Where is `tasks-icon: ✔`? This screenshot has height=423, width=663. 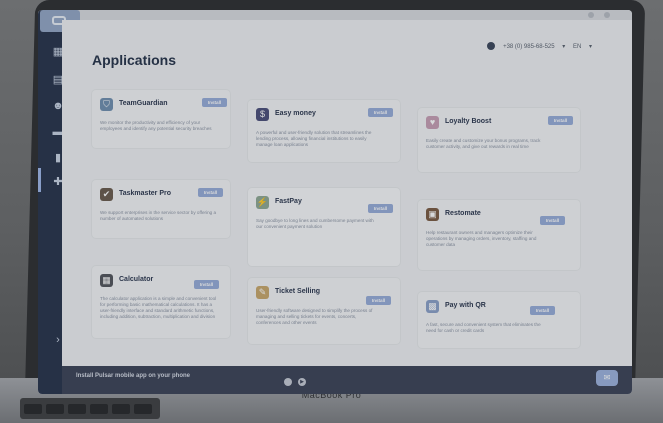
tasks-icon: ✔ is located at coordinates (106, 194).